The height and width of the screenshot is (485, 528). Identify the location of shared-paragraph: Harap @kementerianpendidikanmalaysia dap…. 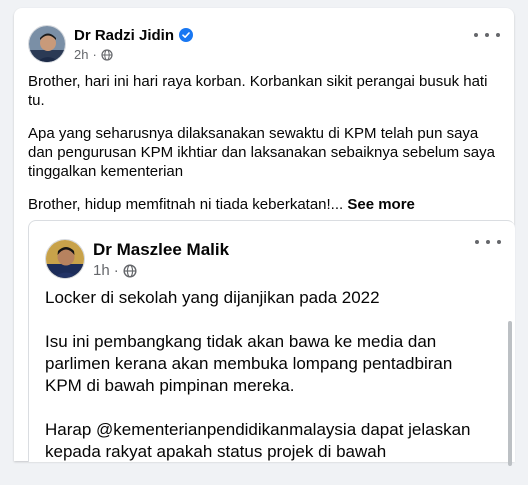
(258, 440).